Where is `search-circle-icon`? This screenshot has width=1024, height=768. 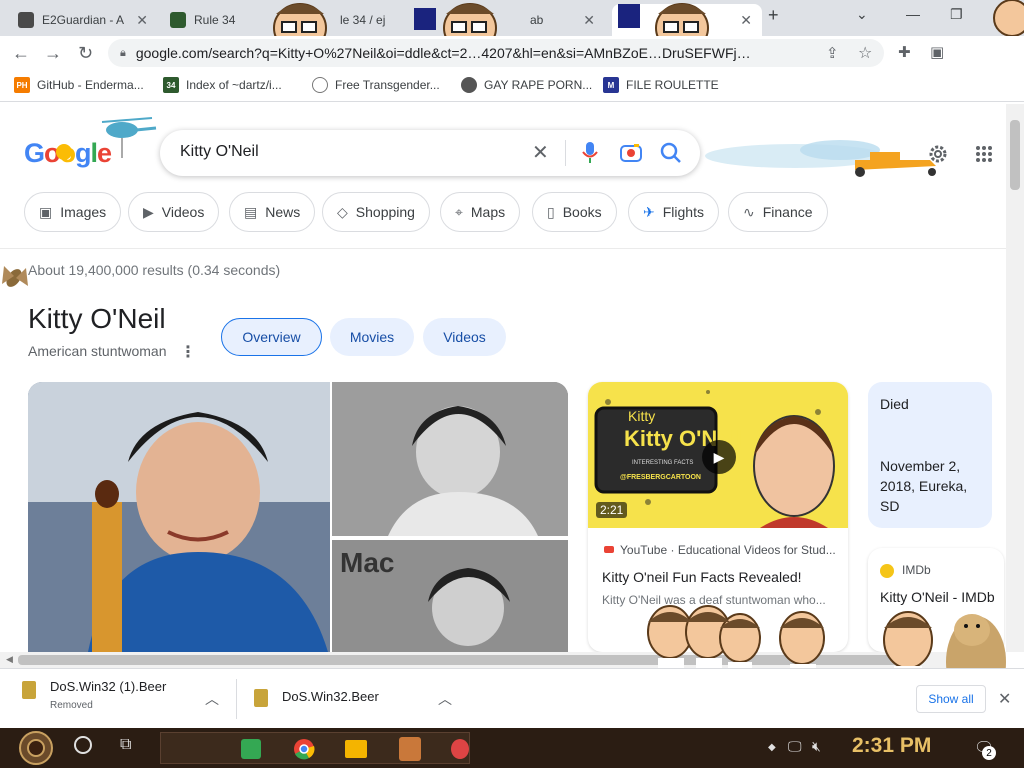
search-circle-icon is located at coordinates (83, 745).